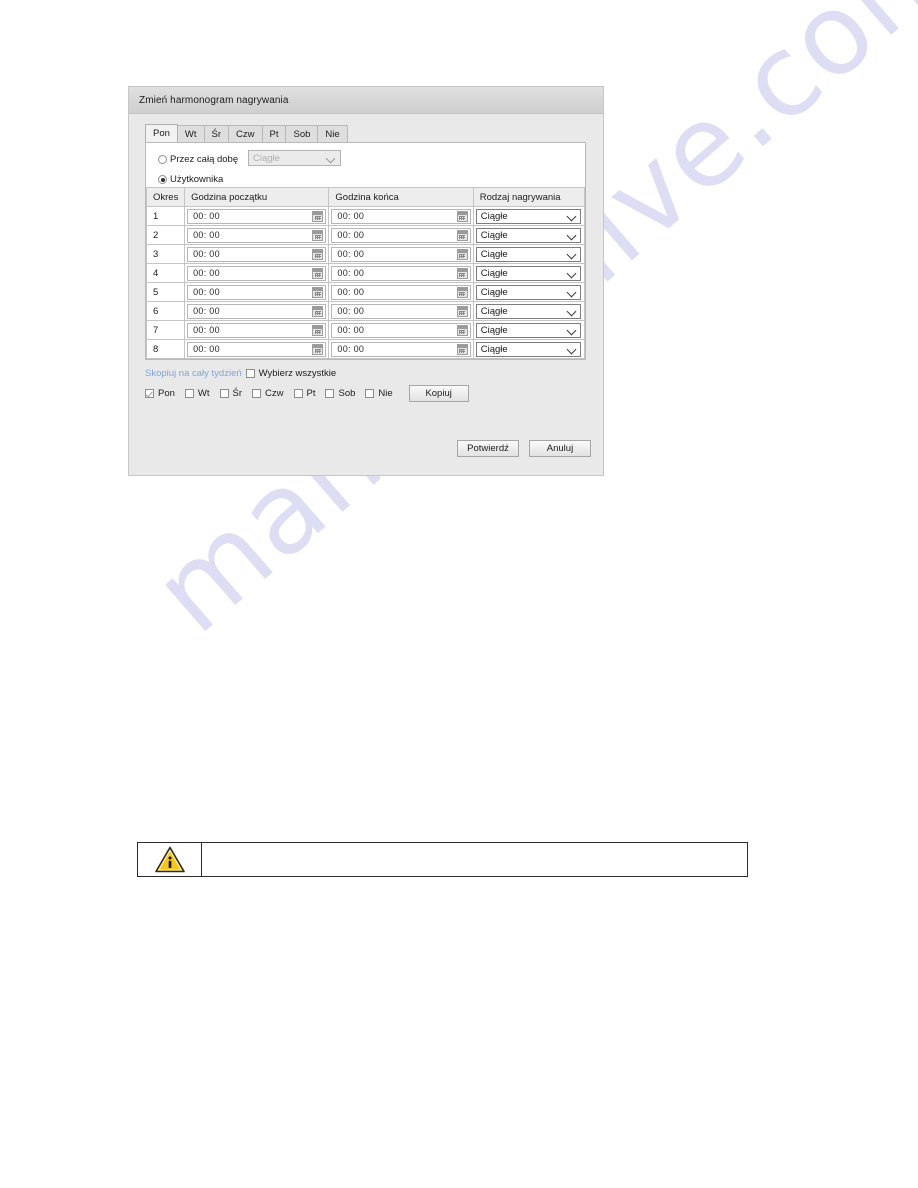  What do you see at coordinates (193, 373) in the screenshot?
I see `copy-week-link: Skopiuj na cały tydzień` at bounding box center [193, 373].